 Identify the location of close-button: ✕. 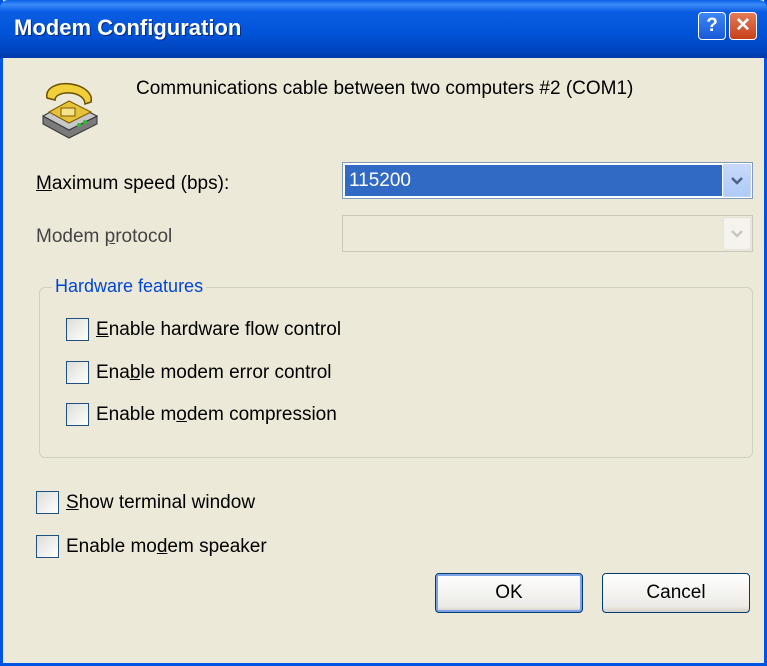
(743, 26).